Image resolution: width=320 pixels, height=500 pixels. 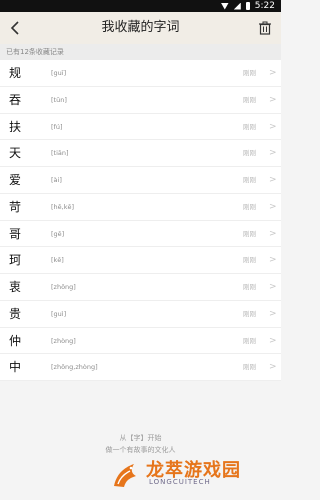 I want to click on item-pinyin: [gē], so click(x=58, y=233).